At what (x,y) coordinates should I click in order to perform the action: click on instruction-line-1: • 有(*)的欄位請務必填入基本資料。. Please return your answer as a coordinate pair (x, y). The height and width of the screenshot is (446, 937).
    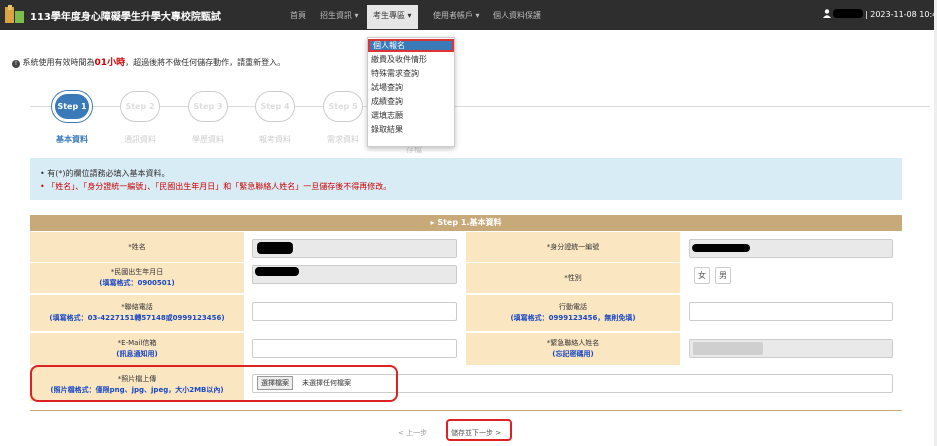
    Looking at the image, I should click on (105, 173).